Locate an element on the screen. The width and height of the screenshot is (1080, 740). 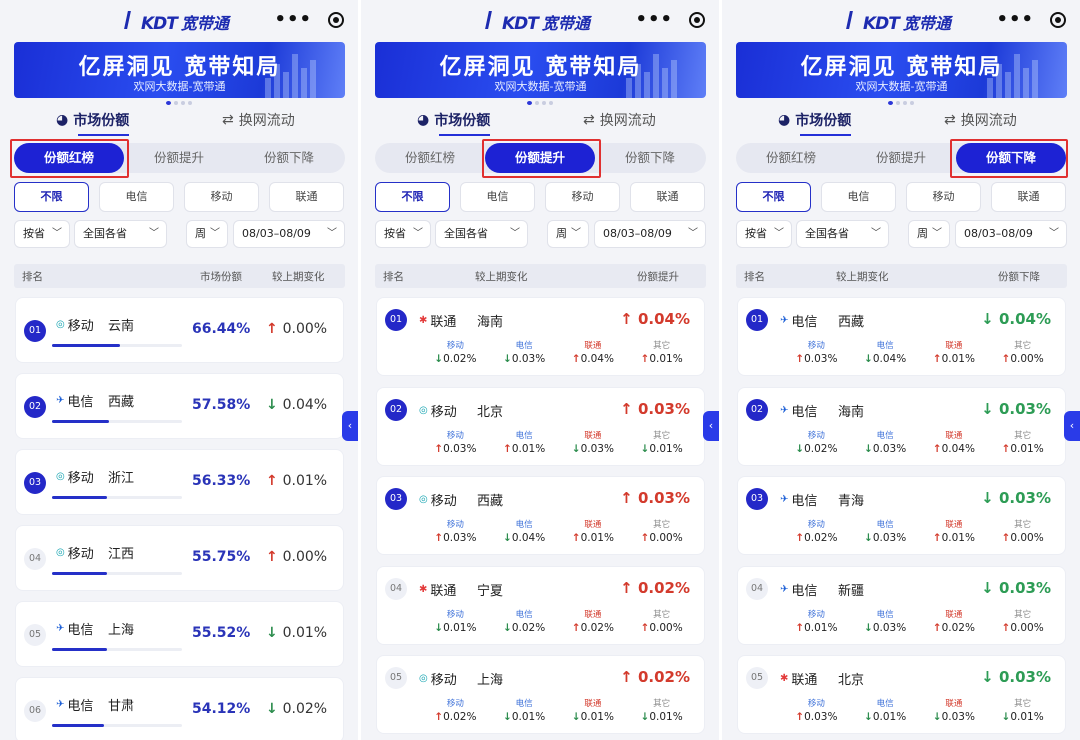
ranking-card: 04 ◎ 移动 江西 55.75% ↑ 0.00% is located at coordinates (179, 558).